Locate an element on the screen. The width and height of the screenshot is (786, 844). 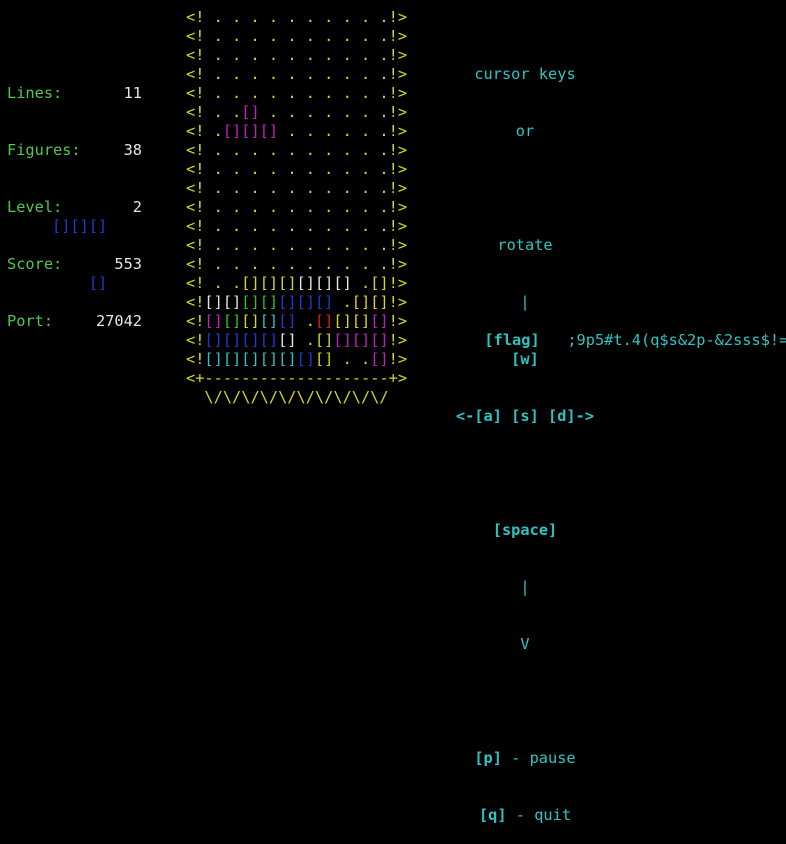
board-floor: \/\/\/\/\/\/\/\/\/\/ is located at coordinates (296, 397).